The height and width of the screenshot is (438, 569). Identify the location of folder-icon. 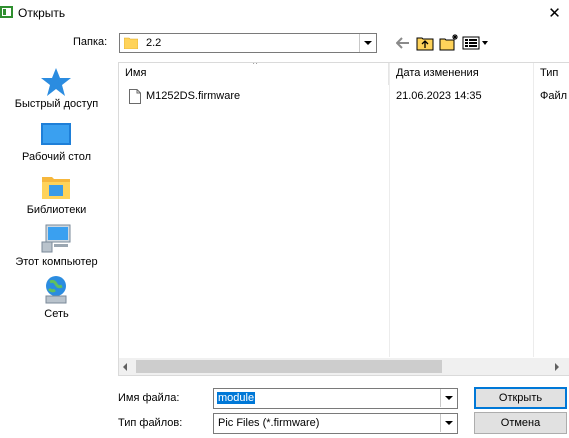
(131, 43).